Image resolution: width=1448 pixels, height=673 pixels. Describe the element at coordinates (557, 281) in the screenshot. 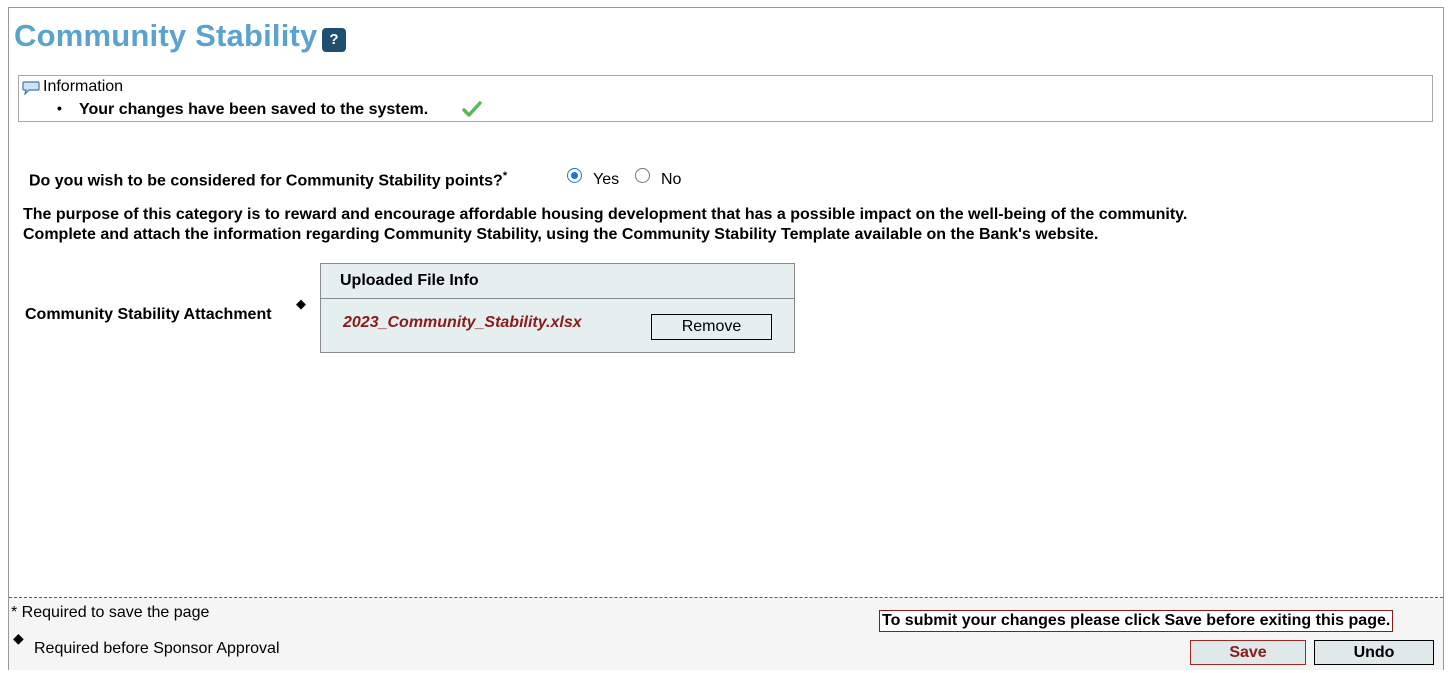

I see `uploaded-file-header: Uploaded File Info` at that location.